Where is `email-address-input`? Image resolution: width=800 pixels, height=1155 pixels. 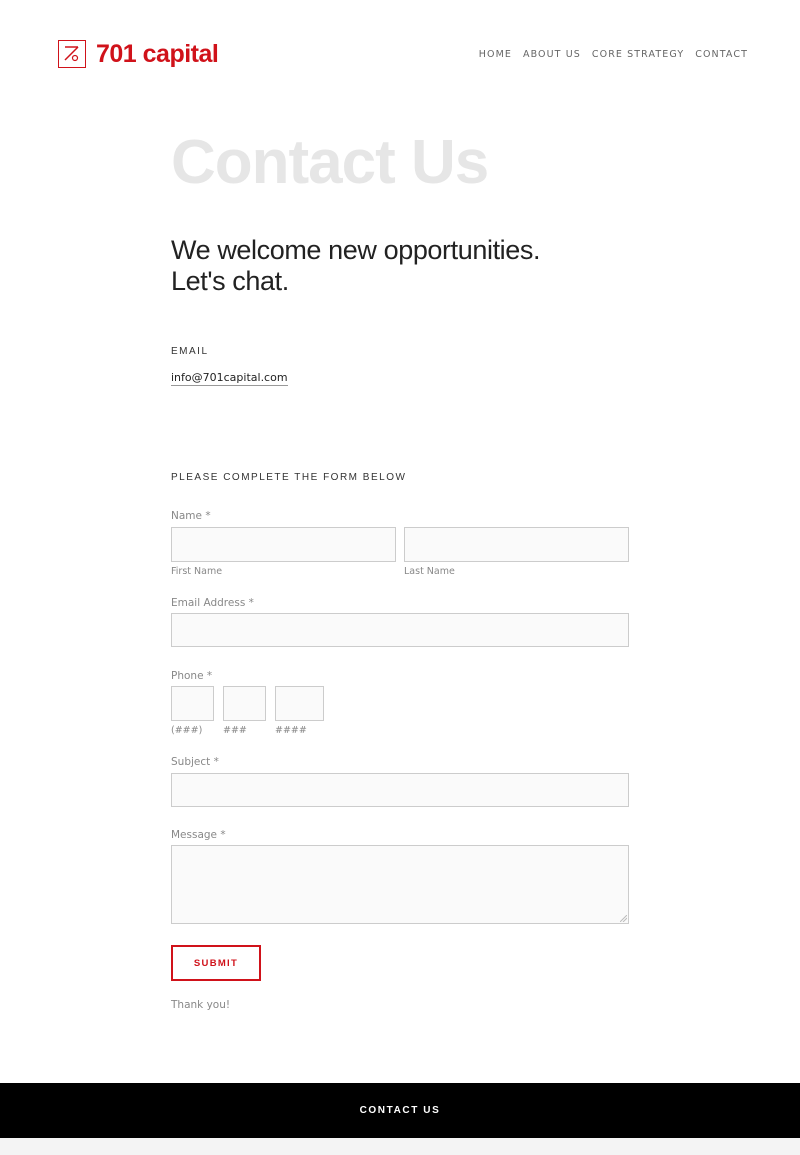
email-address-input is located at coordinates (400, 630).